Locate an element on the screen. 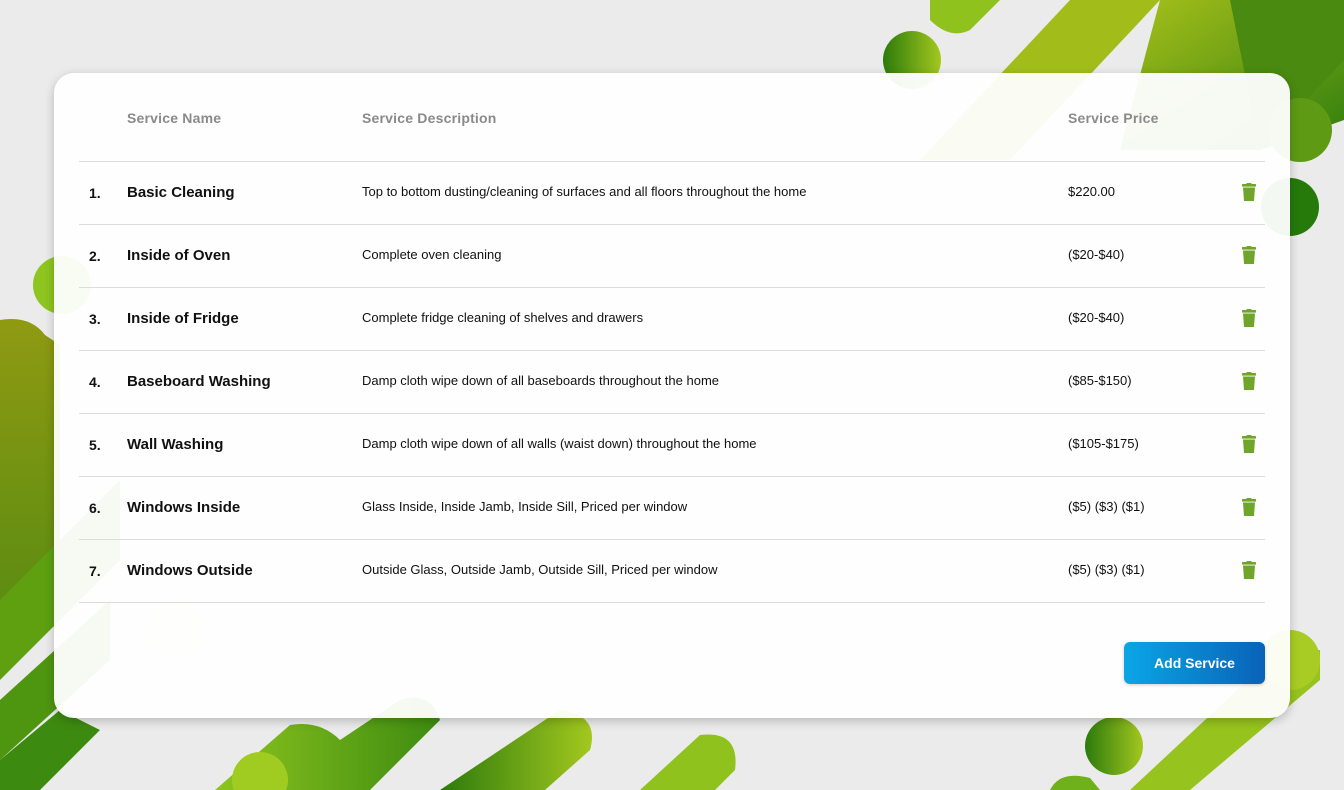 This screenshot has height=790, width=1344. header-service-price: Service Price is located at coordinates (1113, 118).